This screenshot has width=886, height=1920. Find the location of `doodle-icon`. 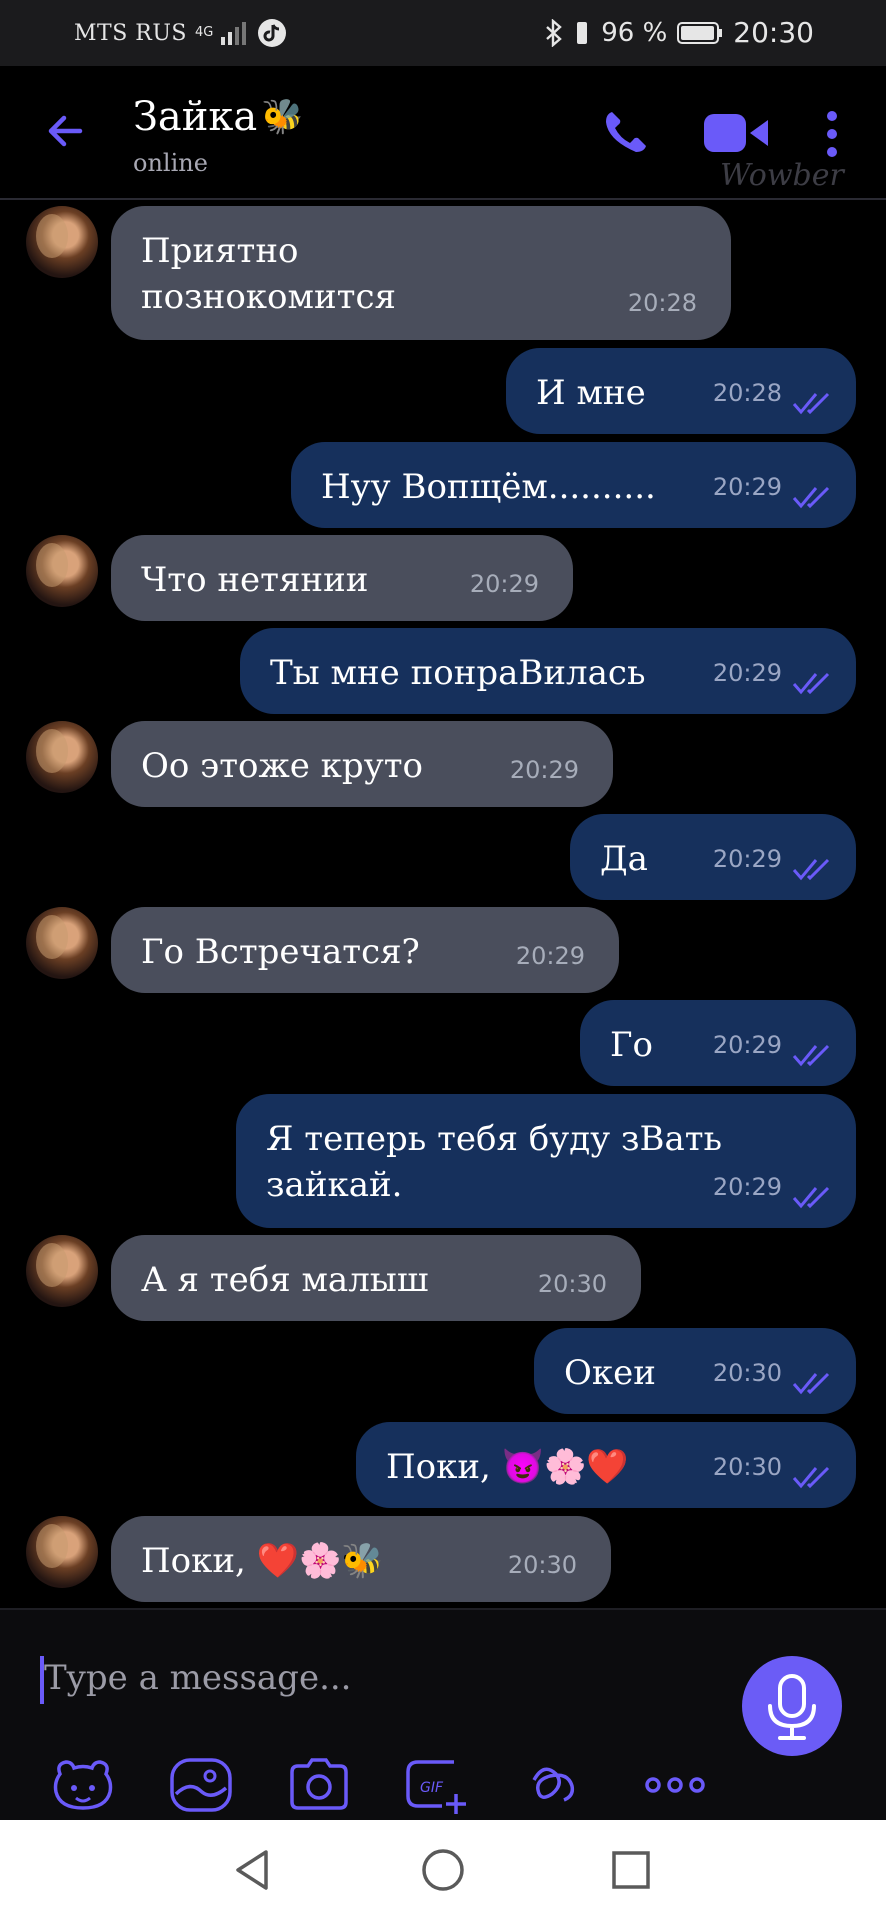

doodle-icon is located at coordinates (555, 1785).